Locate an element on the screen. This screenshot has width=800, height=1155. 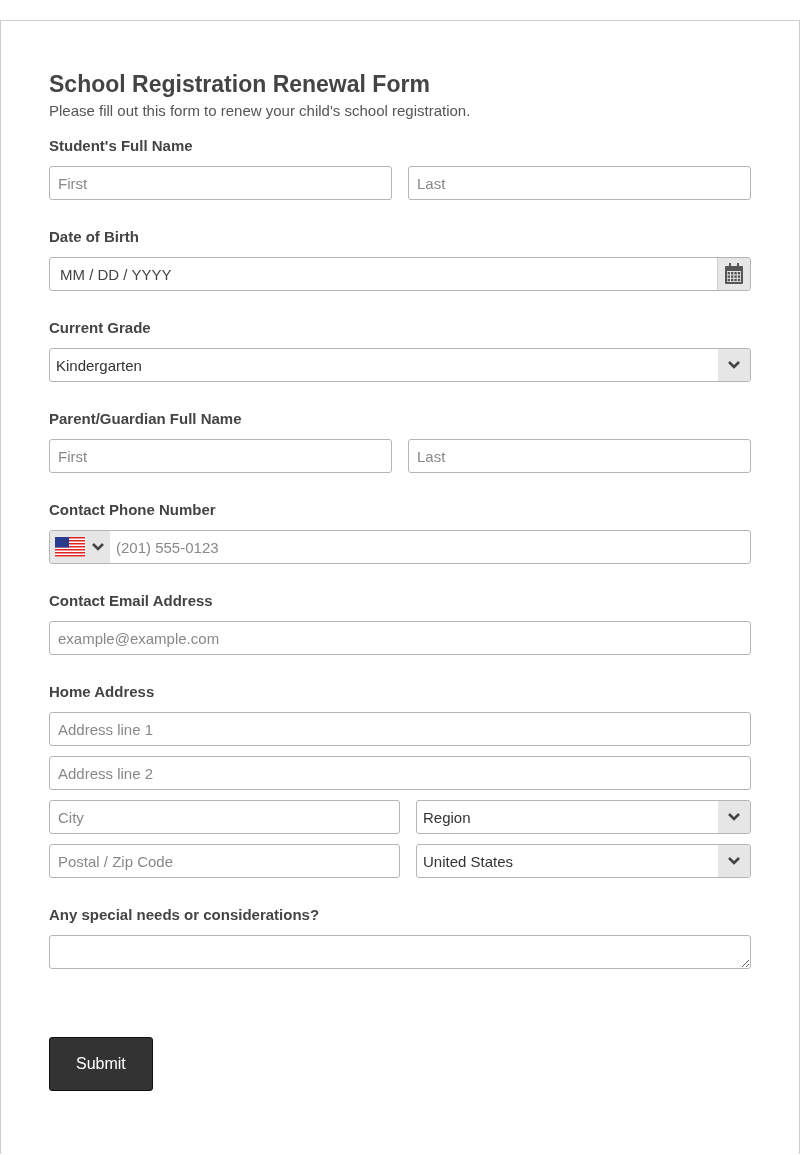
text-field: example@example.com is located at coordinates (400, 638).